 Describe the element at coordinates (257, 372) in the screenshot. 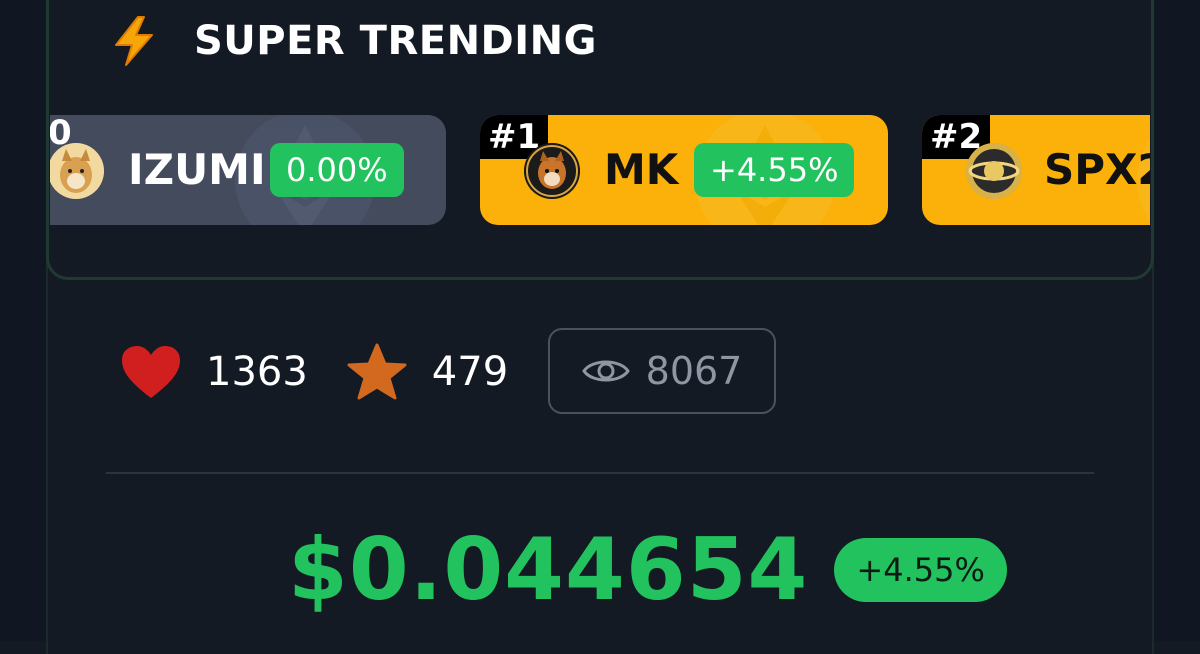

I see `likes-count: 1363` at that location.